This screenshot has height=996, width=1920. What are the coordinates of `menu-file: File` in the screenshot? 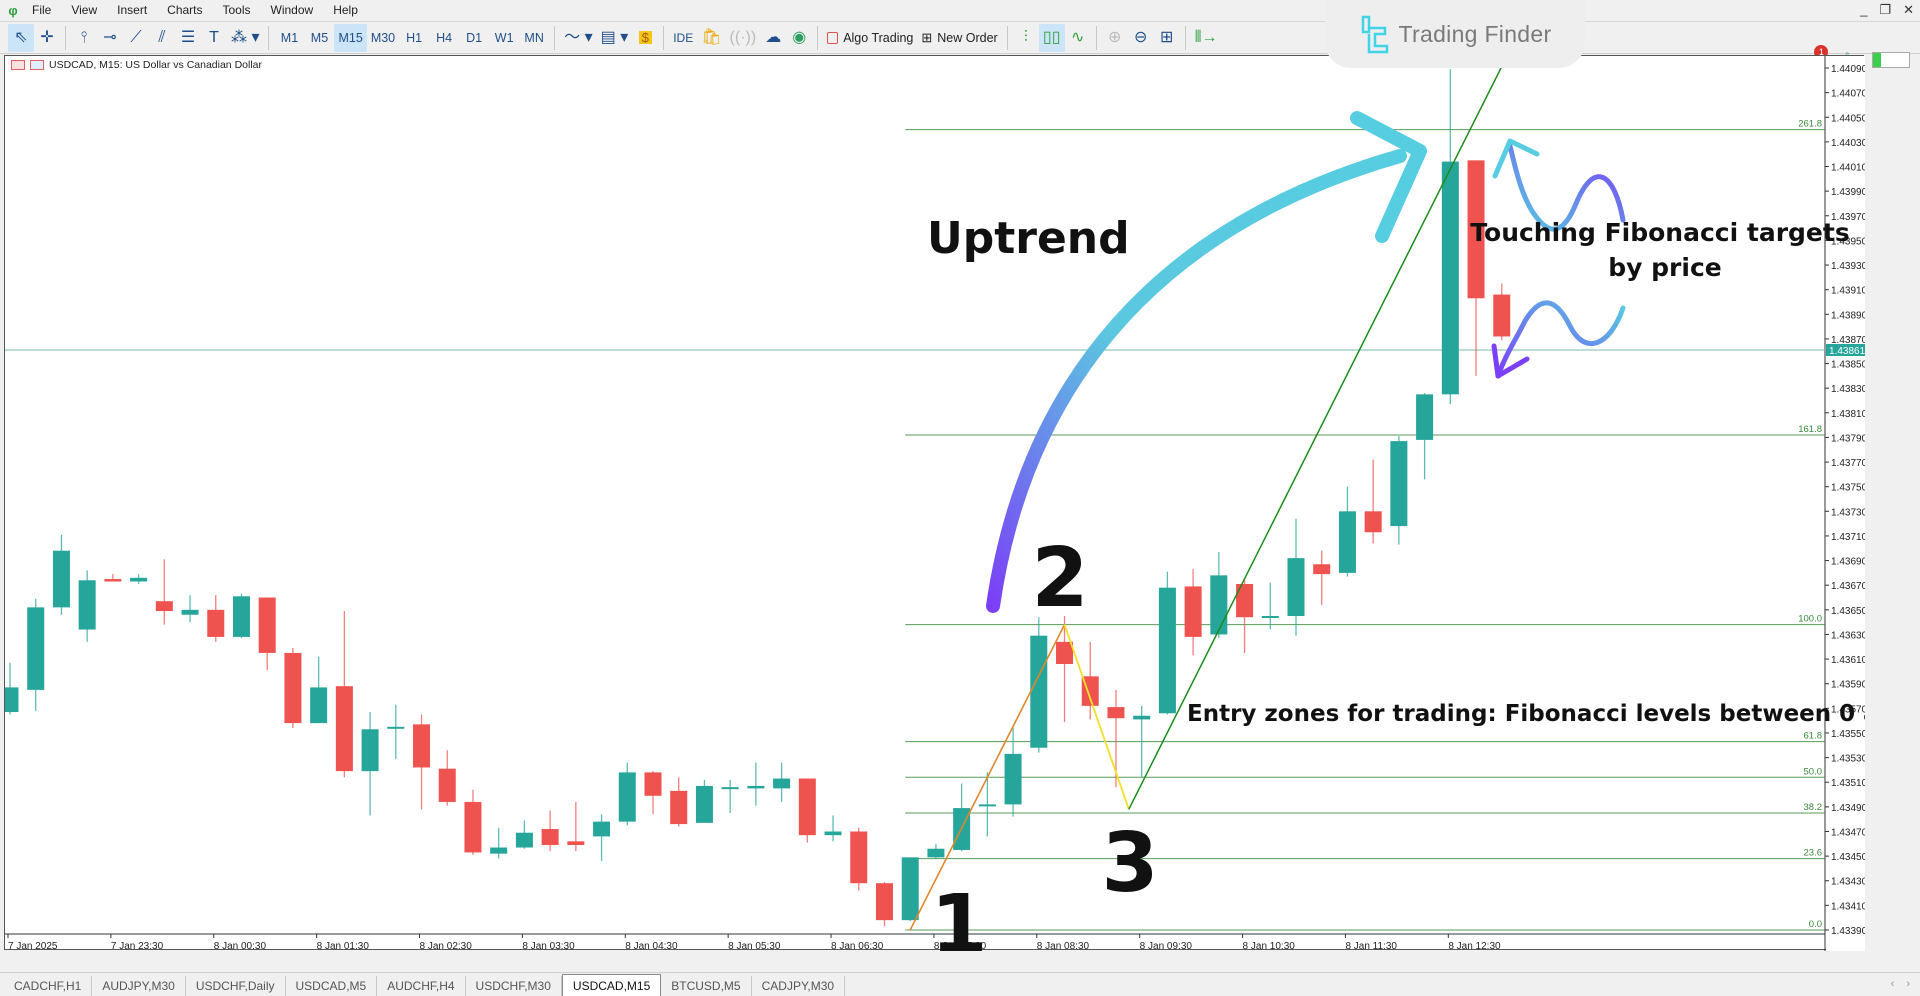 It's located at (45, 10).